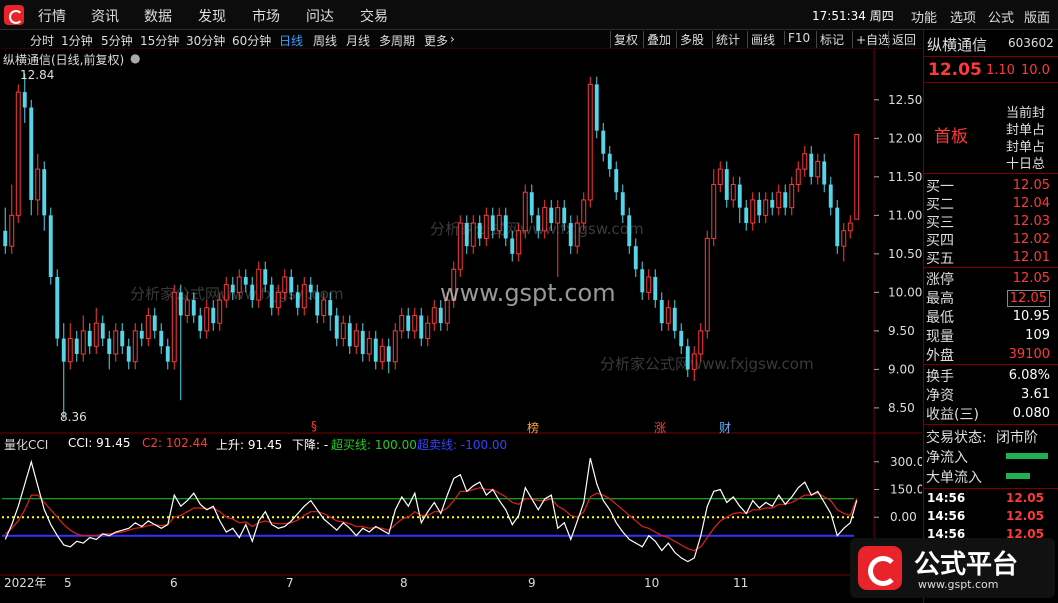  Describe the element at coordinates (725, 427) in the screenshot. I see `event-tag: 财` at that location.